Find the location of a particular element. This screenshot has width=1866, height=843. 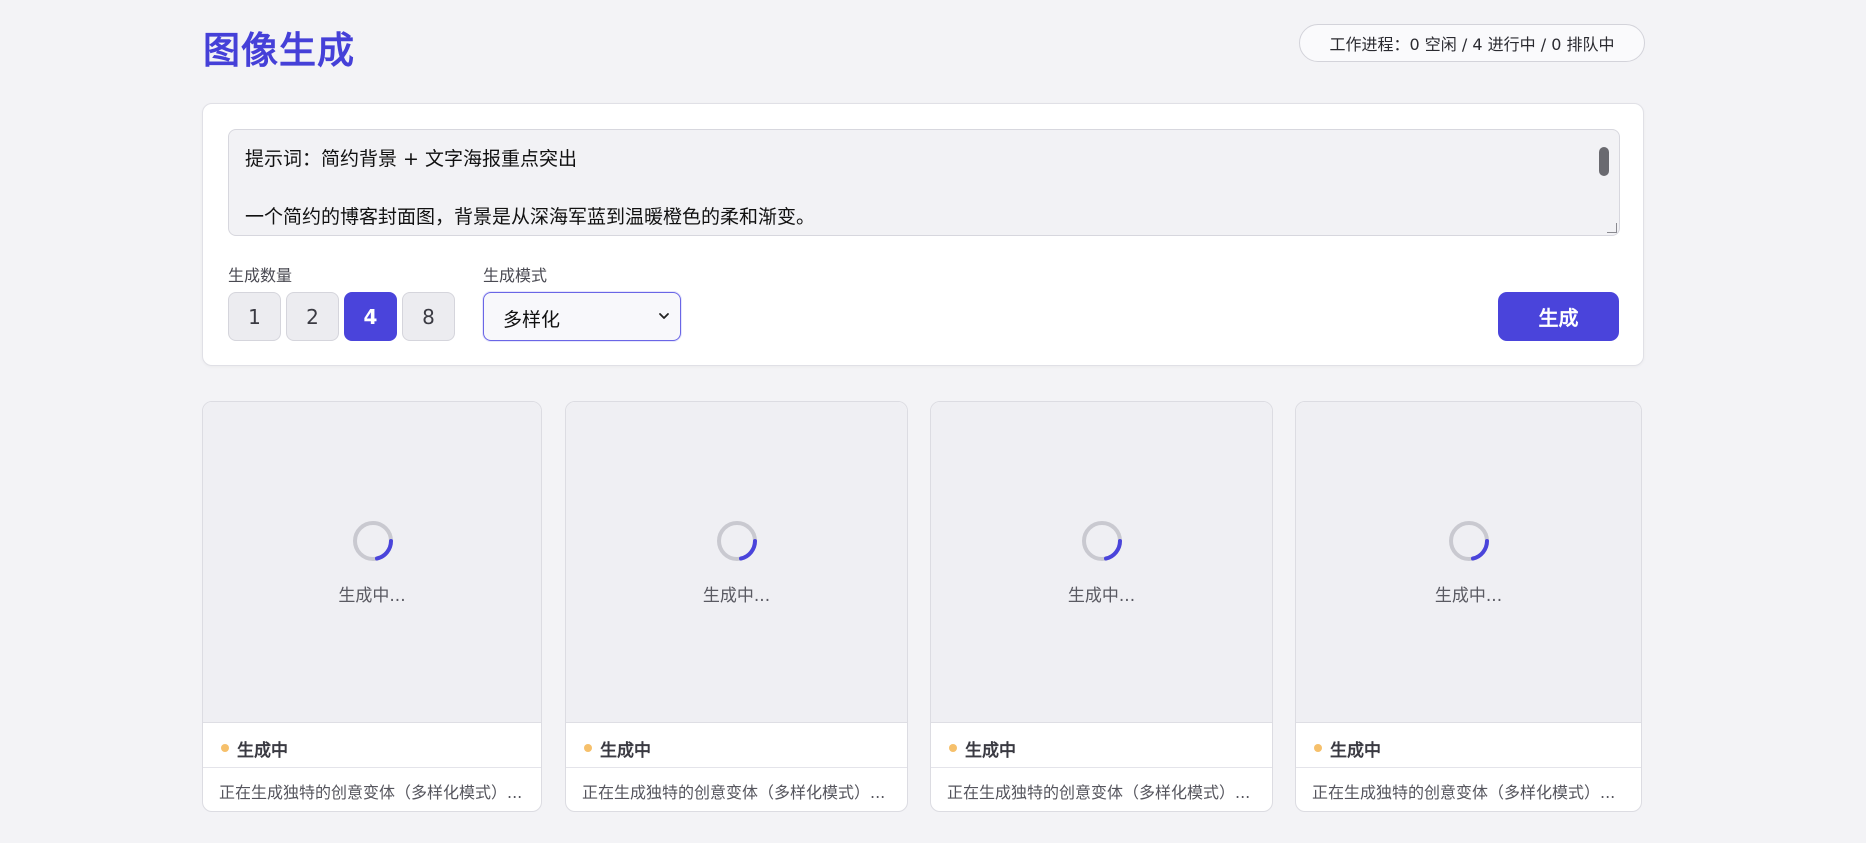

mode-label: 生成模式 is located at coordinates (515, 275).